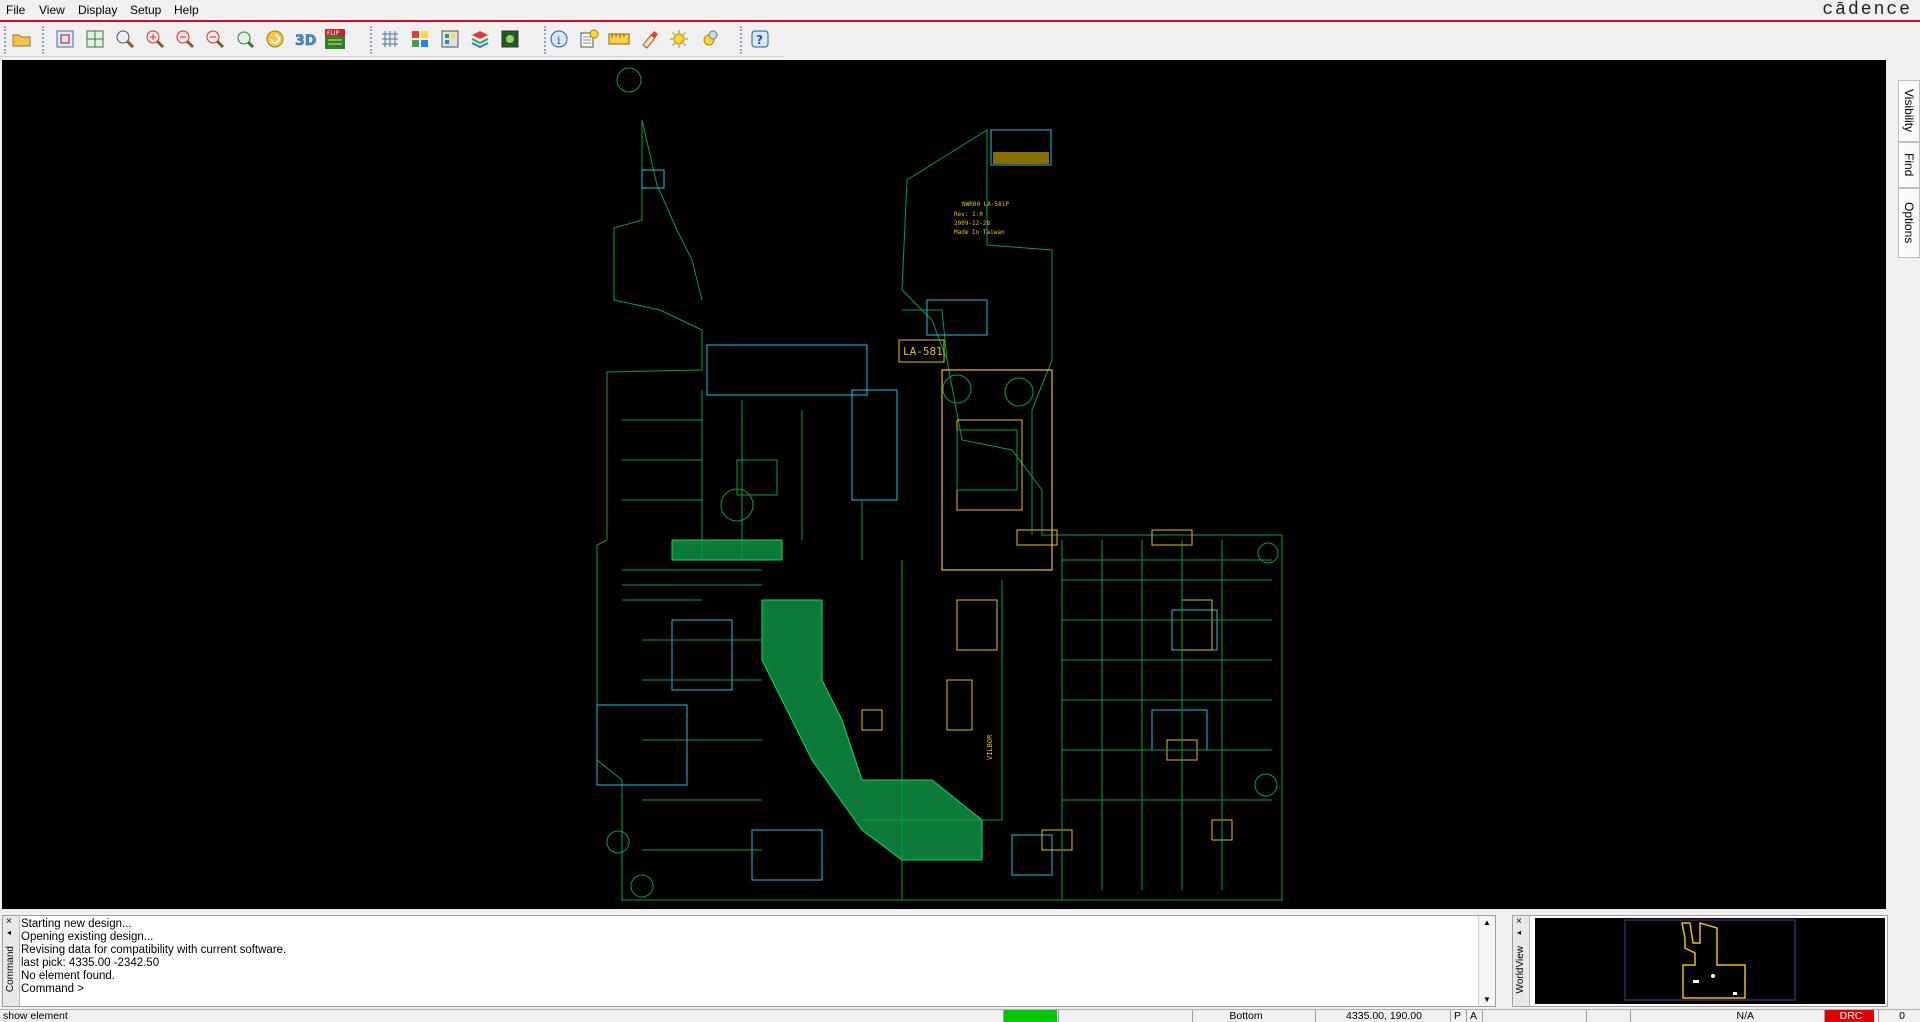 This screenshot has height=1022, width=1920. Describe the element at coordinates (333, 33) in the screenshot. I see `svg-text: FLIP` at that location.